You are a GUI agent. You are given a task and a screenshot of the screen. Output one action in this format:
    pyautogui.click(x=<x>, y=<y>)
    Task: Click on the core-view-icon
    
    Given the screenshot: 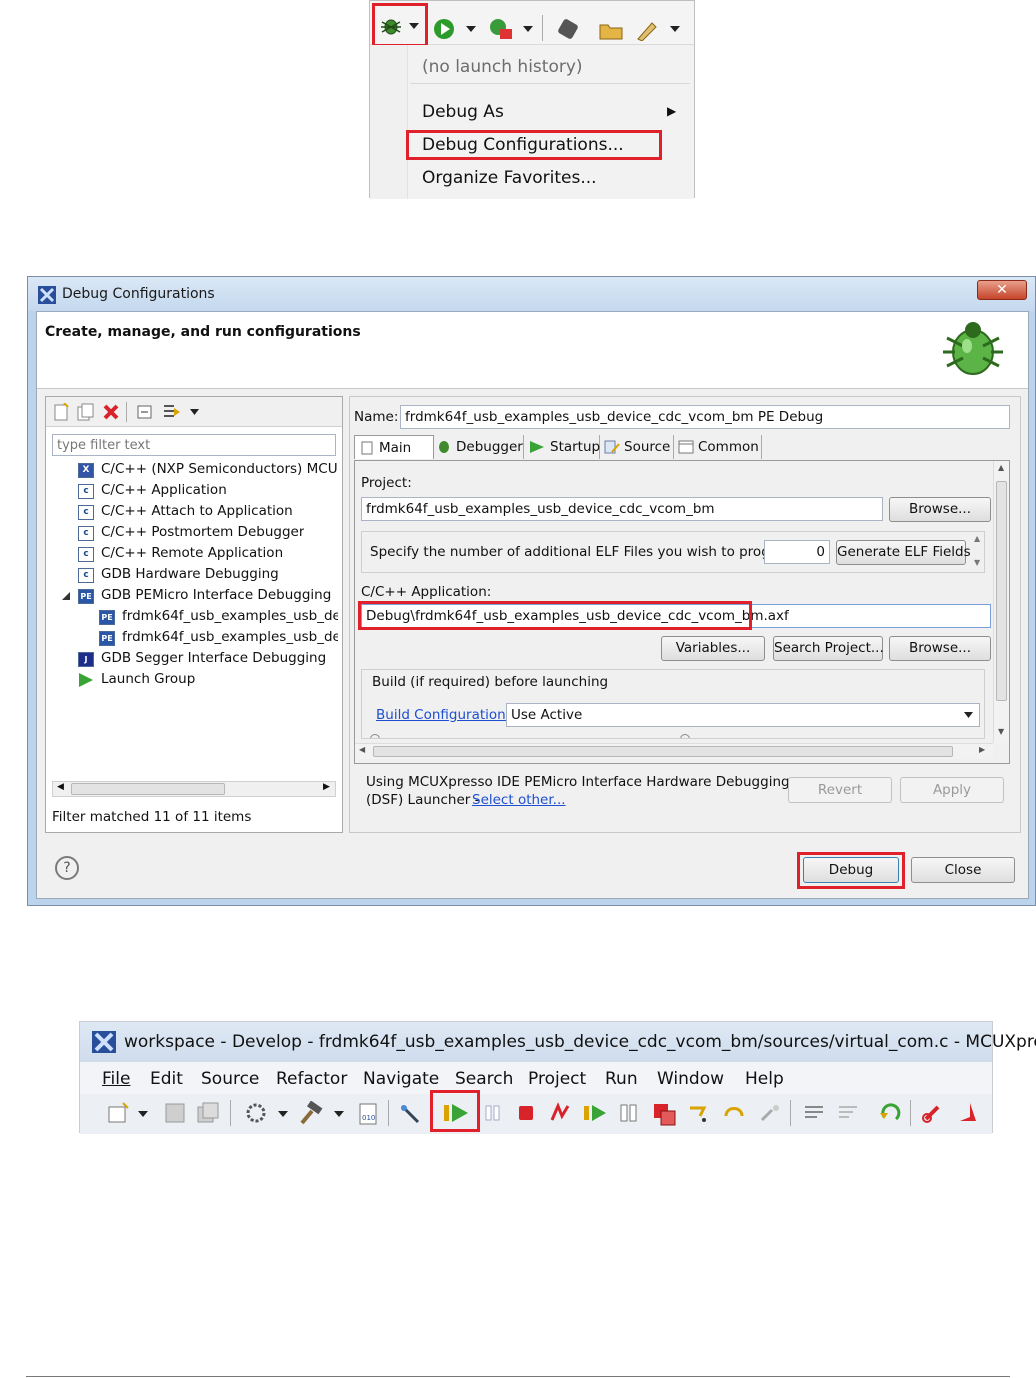 What is the action you would take?
    pyautogui.click(x=630, y=1113)
    